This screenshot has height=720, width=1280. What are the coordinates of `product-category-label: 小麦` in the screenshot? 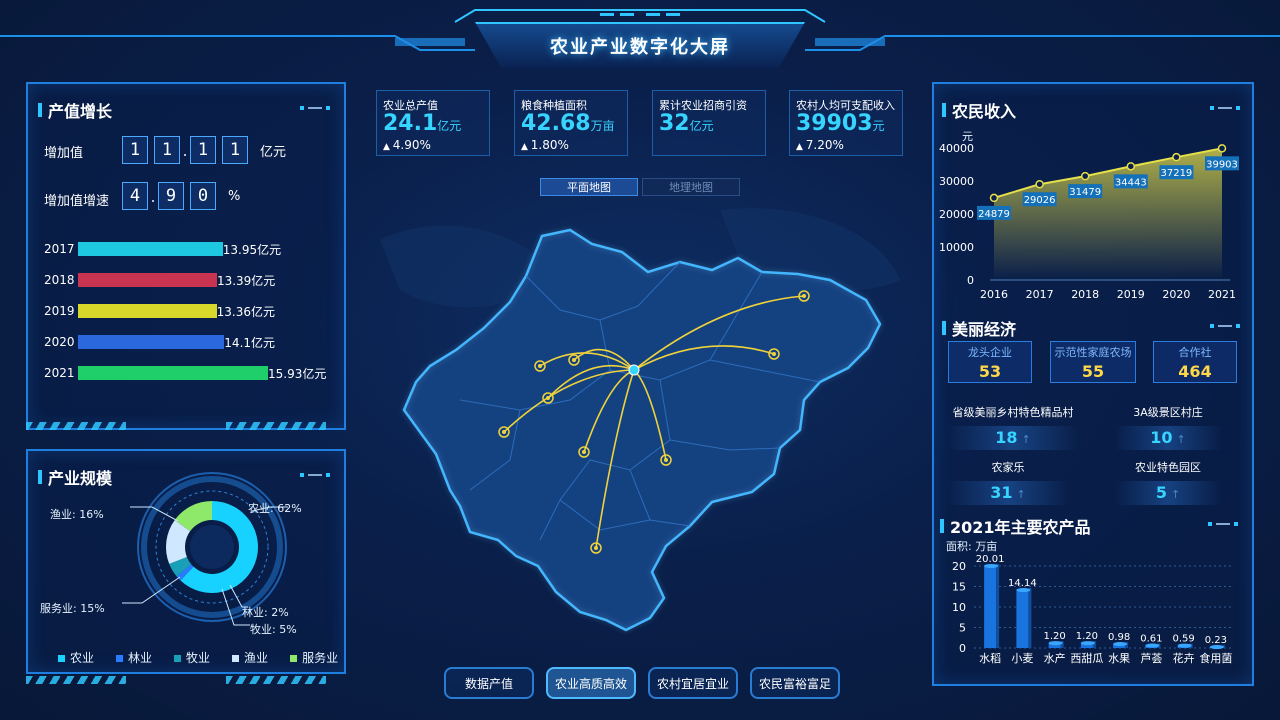 It's located at (1022, 658).